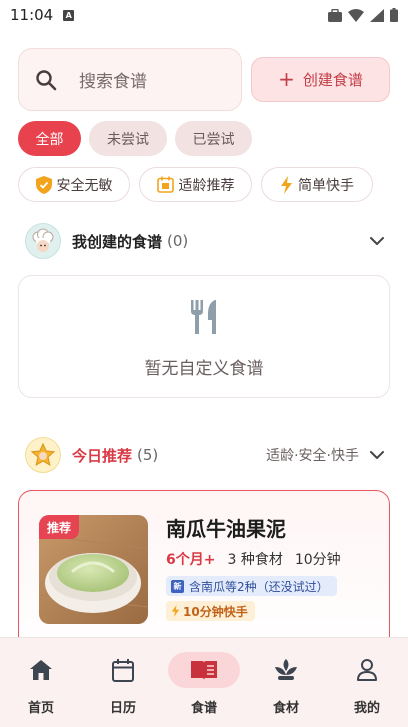  I want to click on status-bar: 11:04 A, so click(204, 15).